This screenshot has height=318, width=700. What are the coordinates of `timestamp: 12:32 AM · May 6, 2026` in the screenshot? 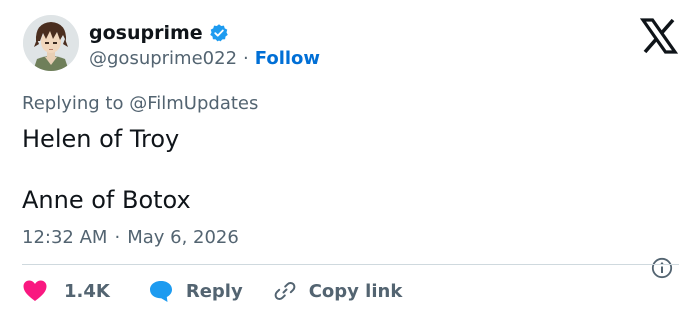 It's located at (130, 237).